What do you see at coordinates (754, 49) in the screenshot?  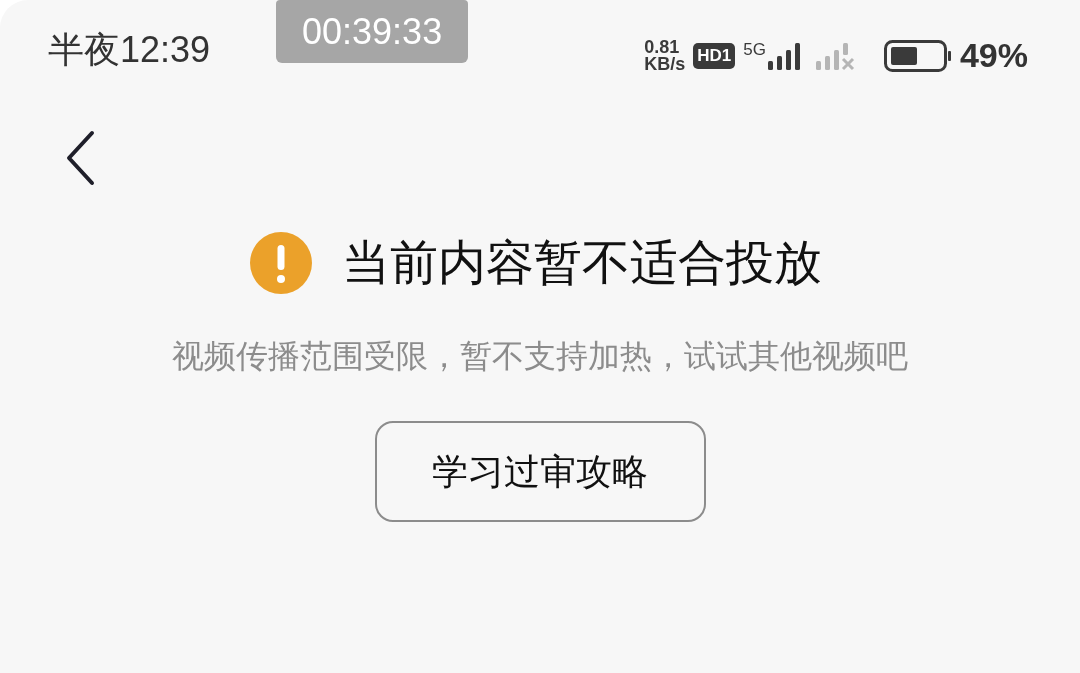 I see `network-type: 5G` at bounding box center [754, 49].